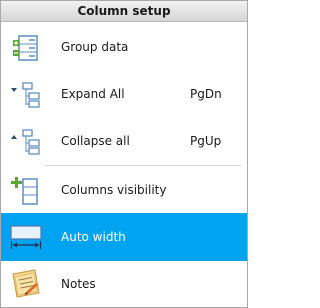 The width and height of the screenshot is (320, 308). What do you see at coordinates (95, 47) in the screenshot?
I see `menu-item-label: Group data` at bounding box center [95, 47].